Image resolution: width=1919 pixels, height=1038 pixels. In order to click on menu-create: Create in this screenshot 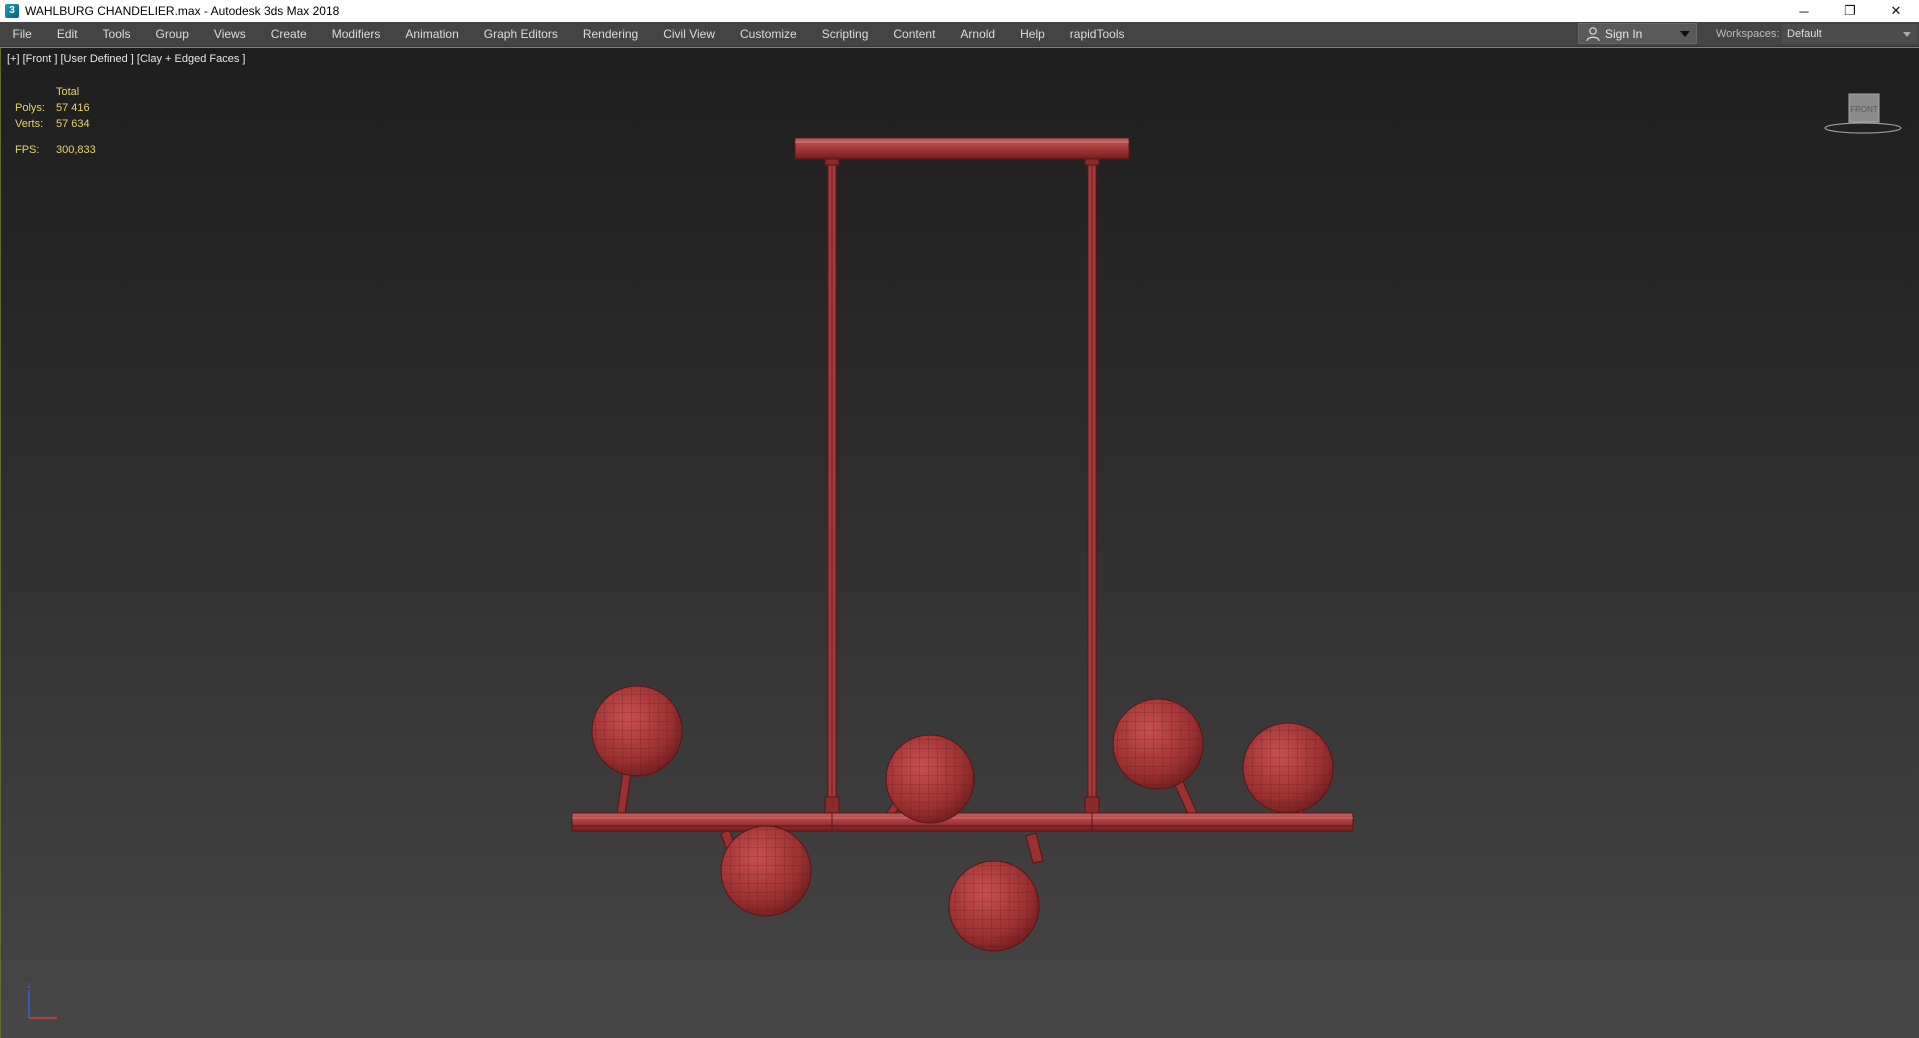, I will do `click(288, 34)`.